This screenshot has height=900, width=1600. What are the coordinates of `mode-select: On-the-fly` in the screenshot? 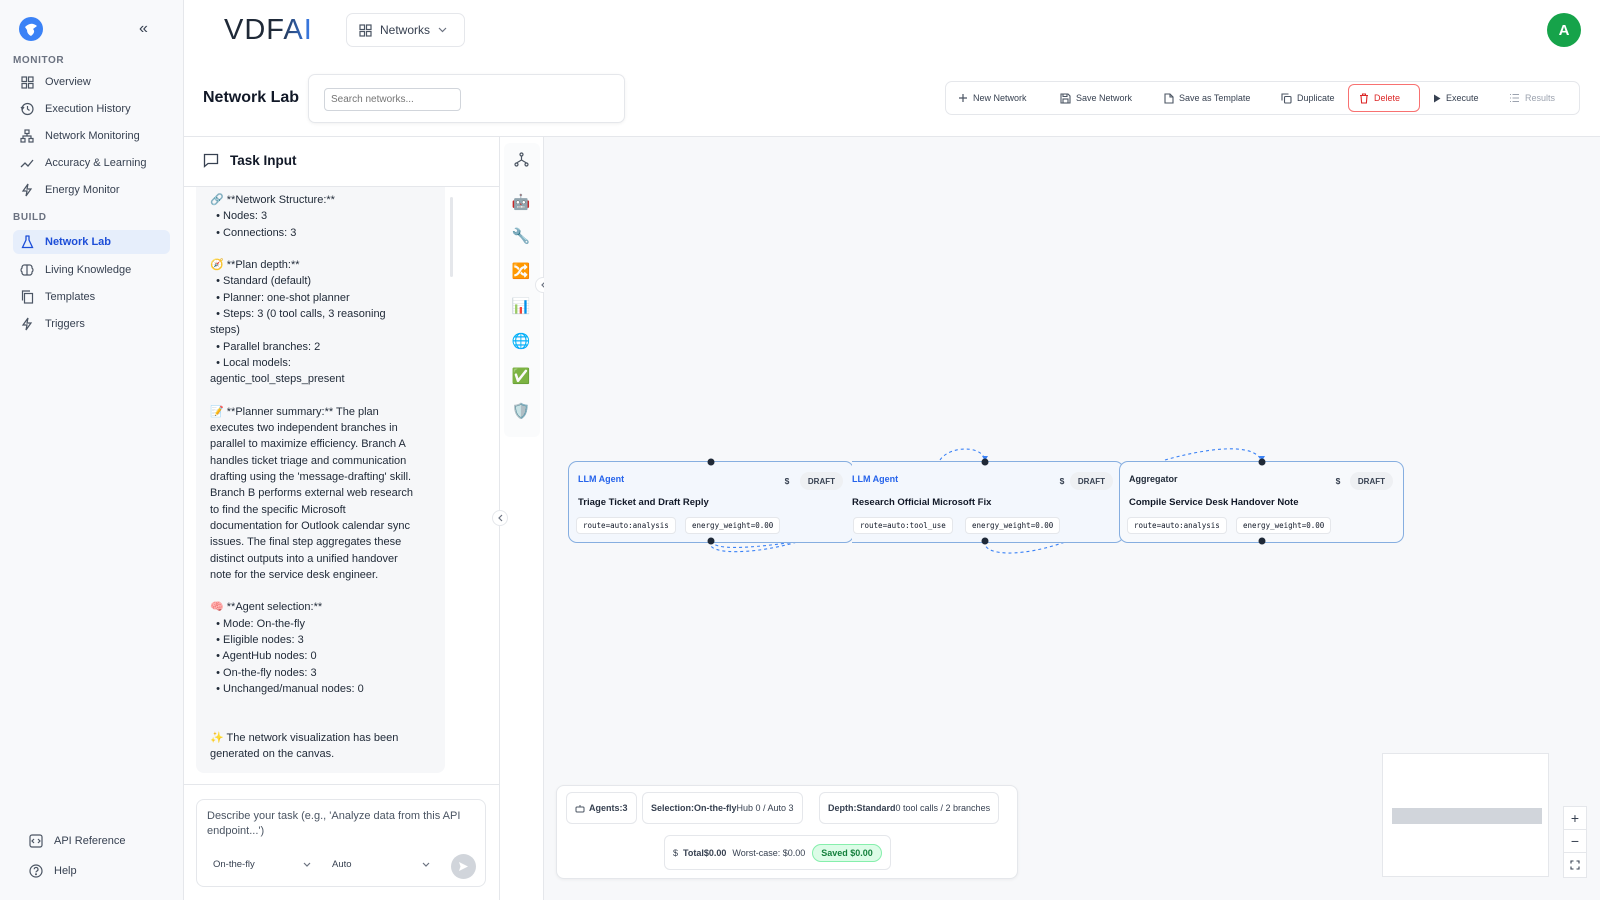 It's located at (262, 864).